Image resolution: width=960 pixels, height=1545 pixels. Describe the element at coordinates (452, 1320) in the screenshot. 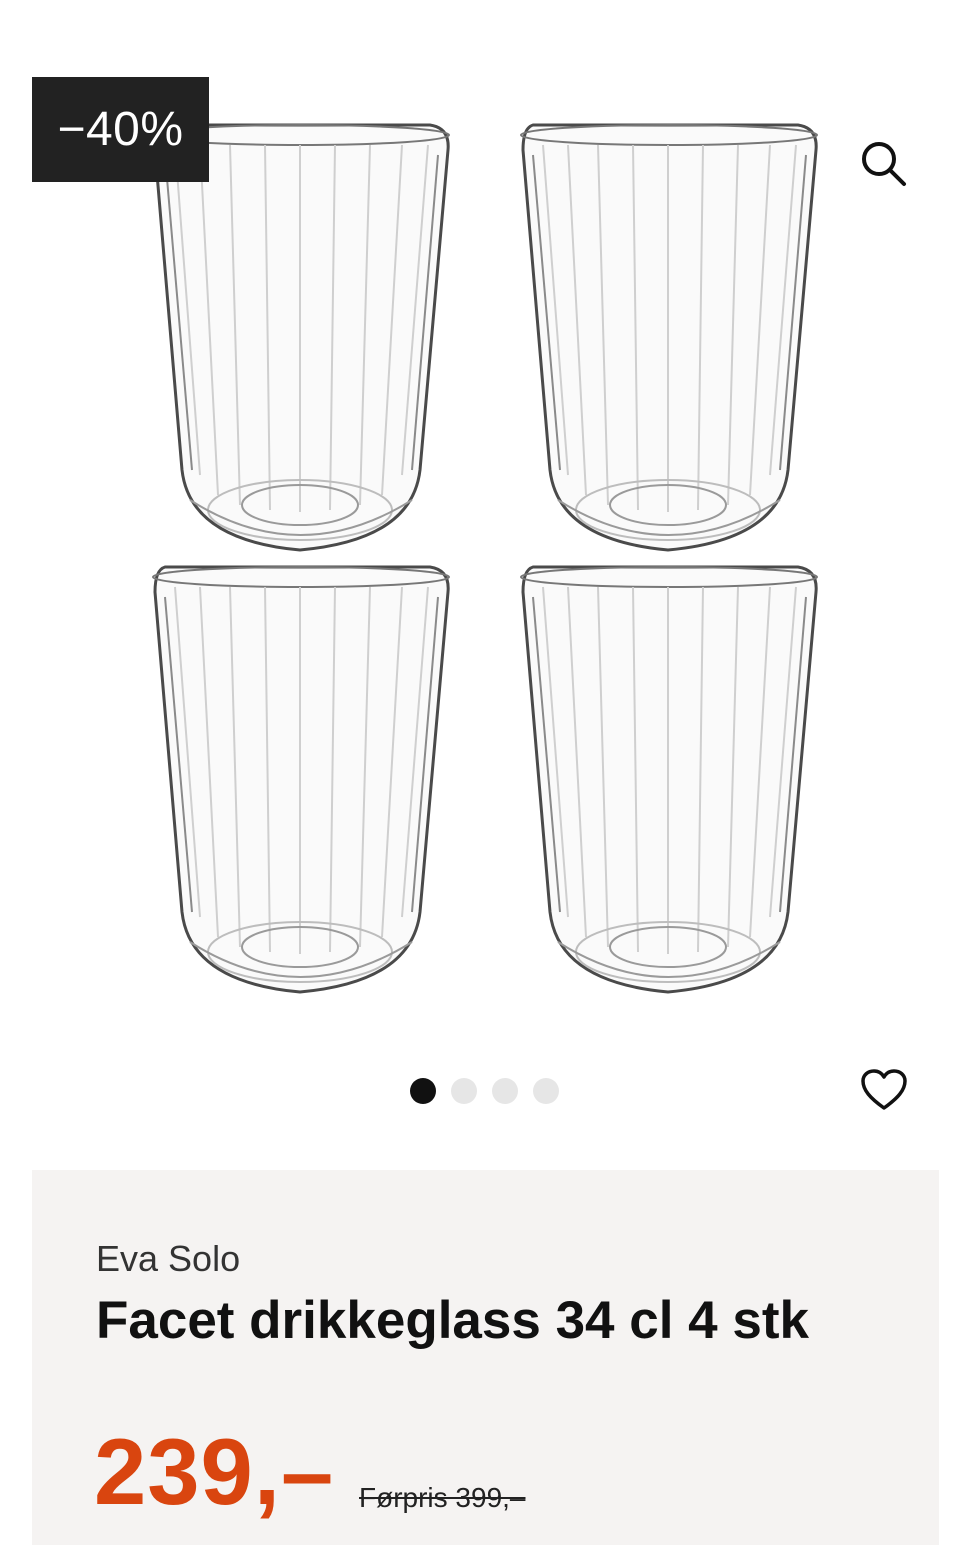

I see `product-title: Facet drikkeglass 34 cl 4 stk` at that location.